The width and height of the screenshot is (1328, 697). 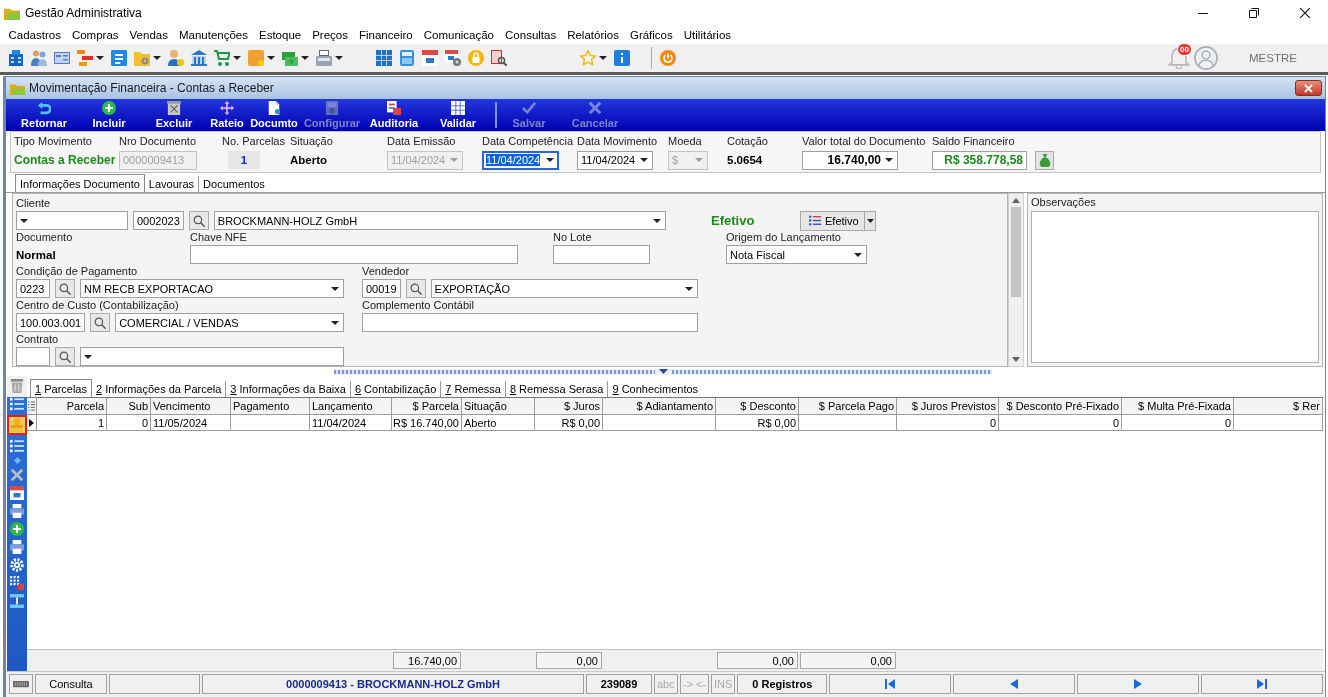 What do you see at coordinates (33, 356) in the screenshot?
I see `code-field` at bounding box center [33, 356].